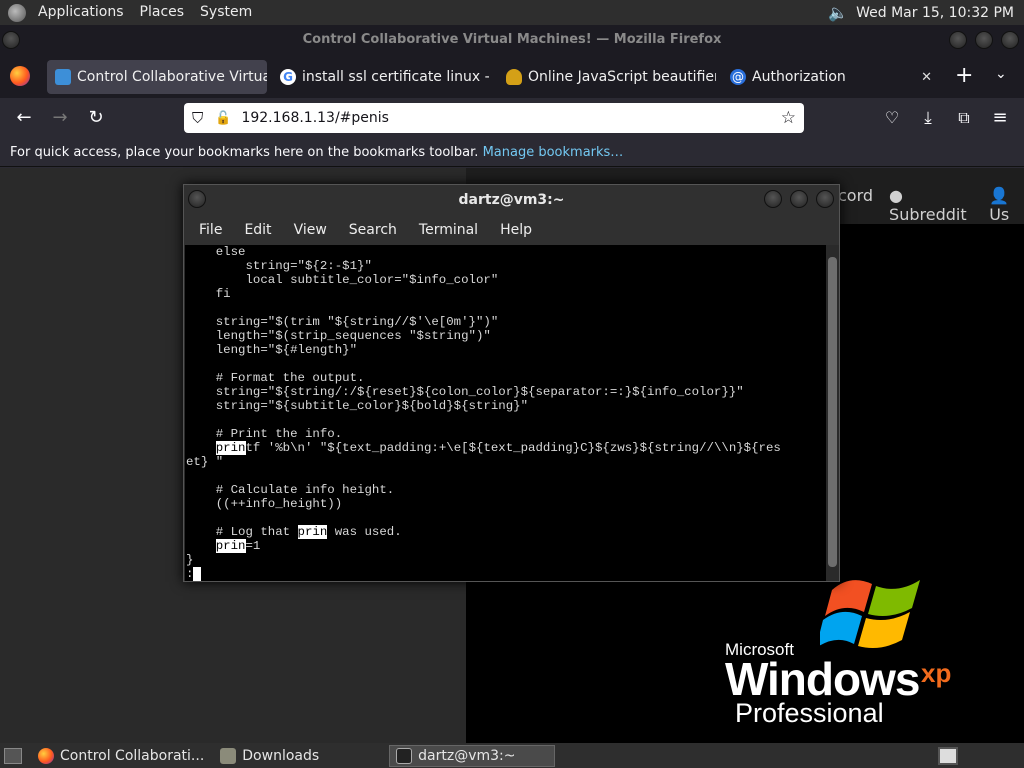 The image size is (1024, 768). I want to click on nav-link-subreddit-label: Subreddit, so click(928, 214).